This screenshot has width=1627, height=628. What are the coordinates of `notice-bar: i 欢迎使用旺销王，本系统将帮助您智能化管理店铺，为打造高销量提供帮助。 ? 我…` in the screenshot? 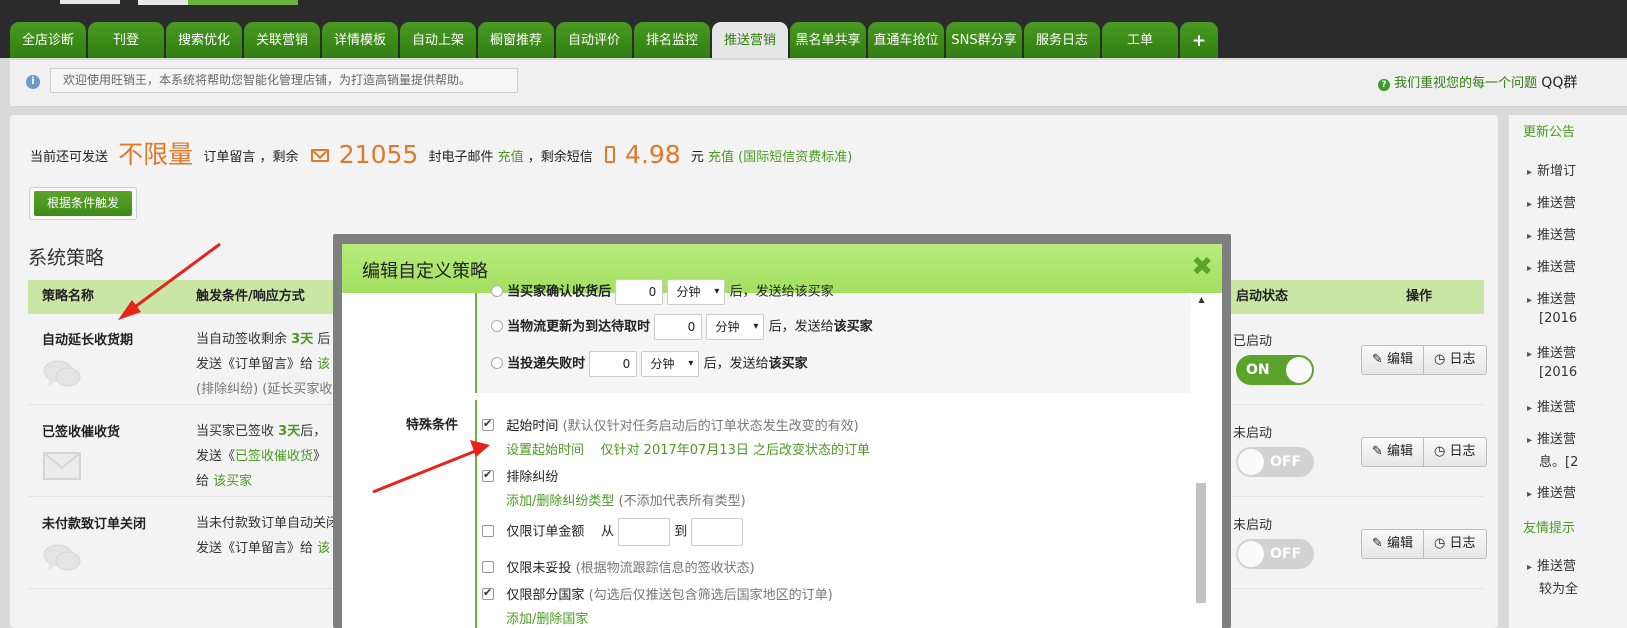 It's located at (818, 83).